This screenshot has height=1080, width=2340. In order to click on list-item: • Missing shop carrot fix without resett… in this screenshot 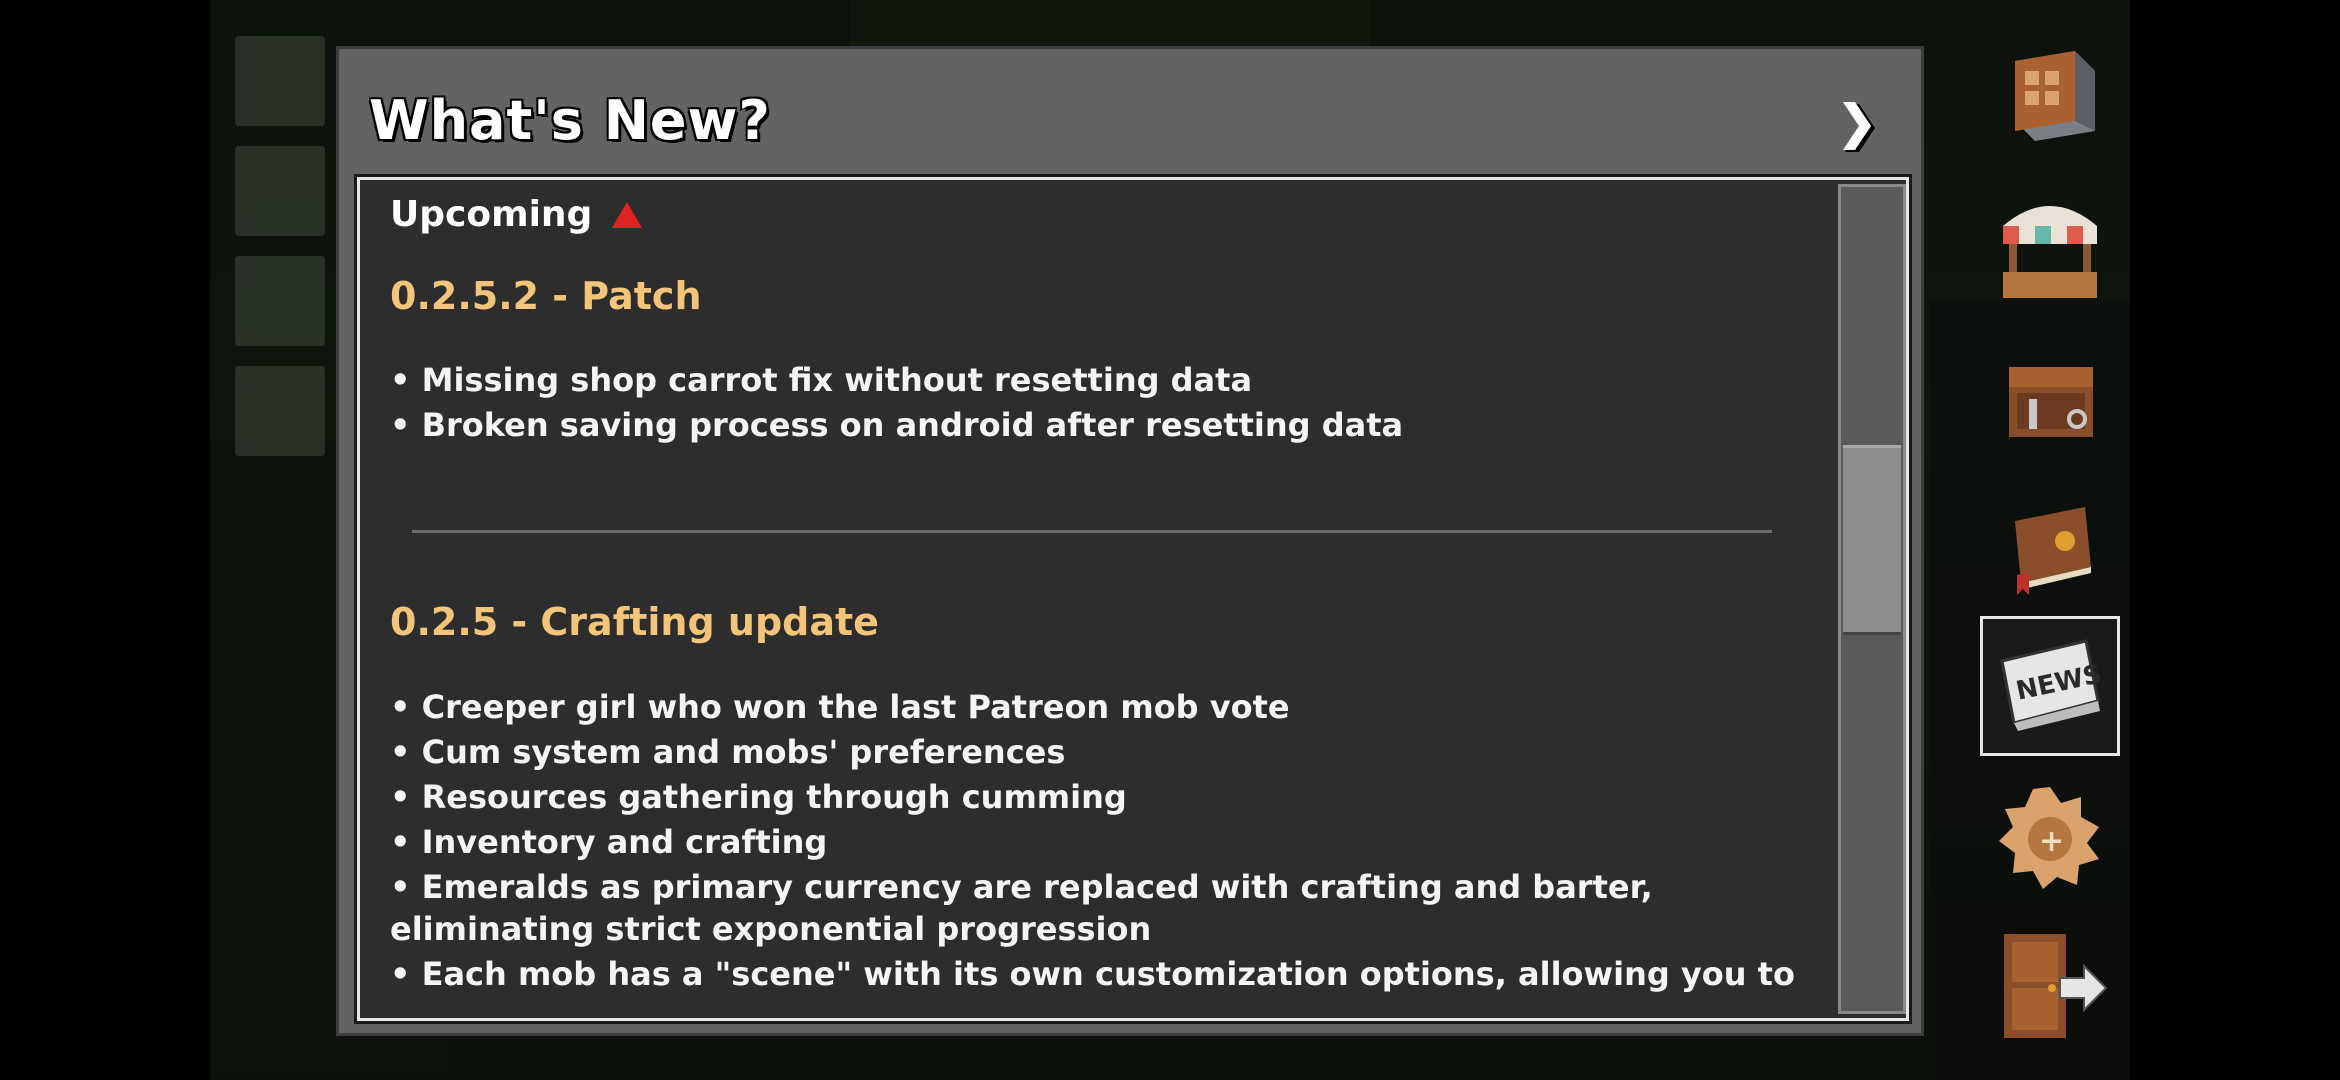, I will do `click(821, 380)`.